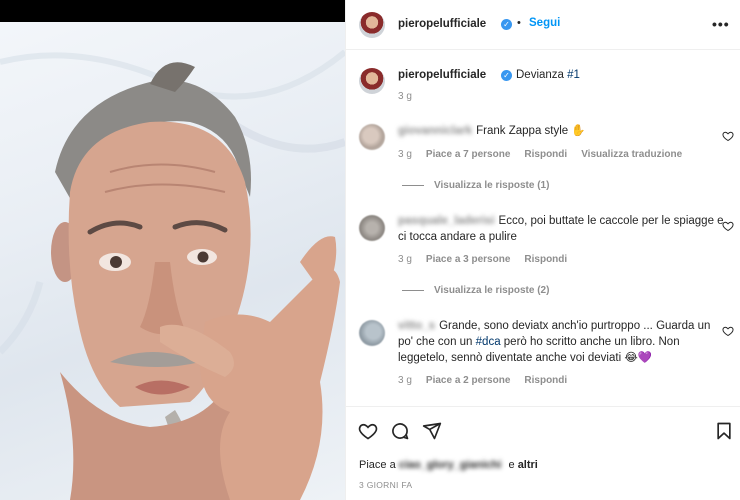 Image resolution: width=740 pixels, height=500 pixels. I want to click on caption-username: pieropelufficiale, so click(442, 75).